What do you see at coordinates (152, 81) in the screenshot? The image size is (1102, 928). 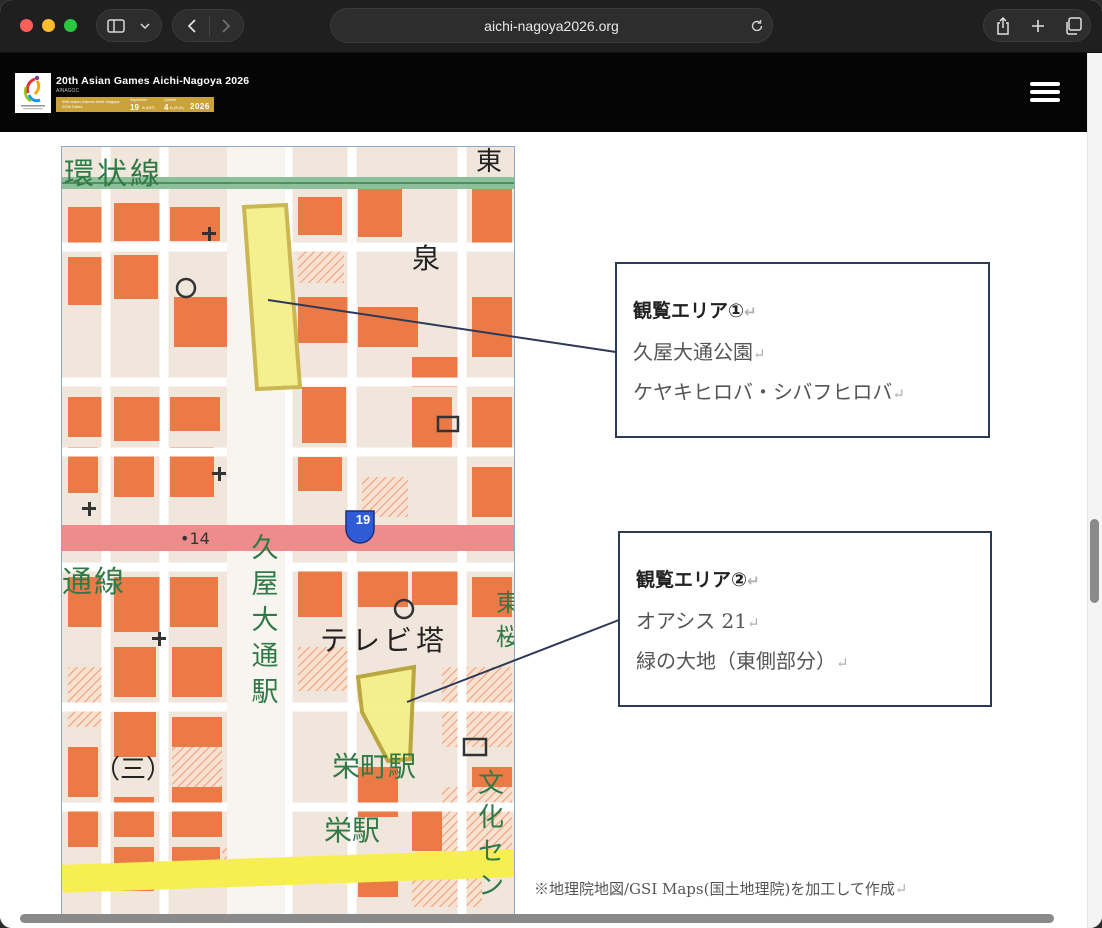 I see `site-title: 20th Asian Games Aichi-Nagoya 2026` at bounding box center [152, 81].